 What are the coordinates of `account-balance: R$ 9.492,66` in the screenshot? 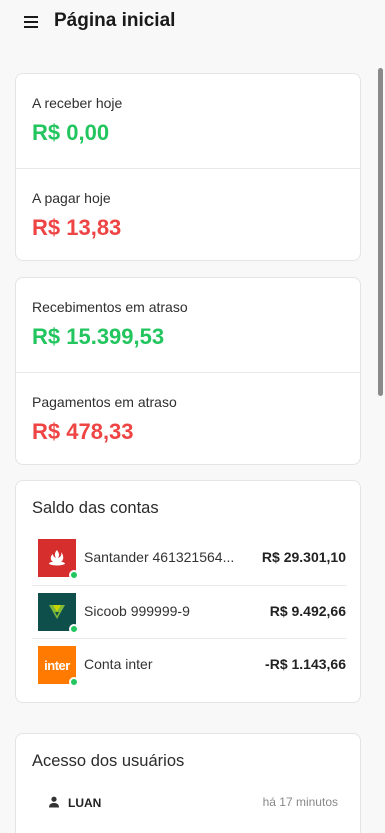 It's located at (307, 611).